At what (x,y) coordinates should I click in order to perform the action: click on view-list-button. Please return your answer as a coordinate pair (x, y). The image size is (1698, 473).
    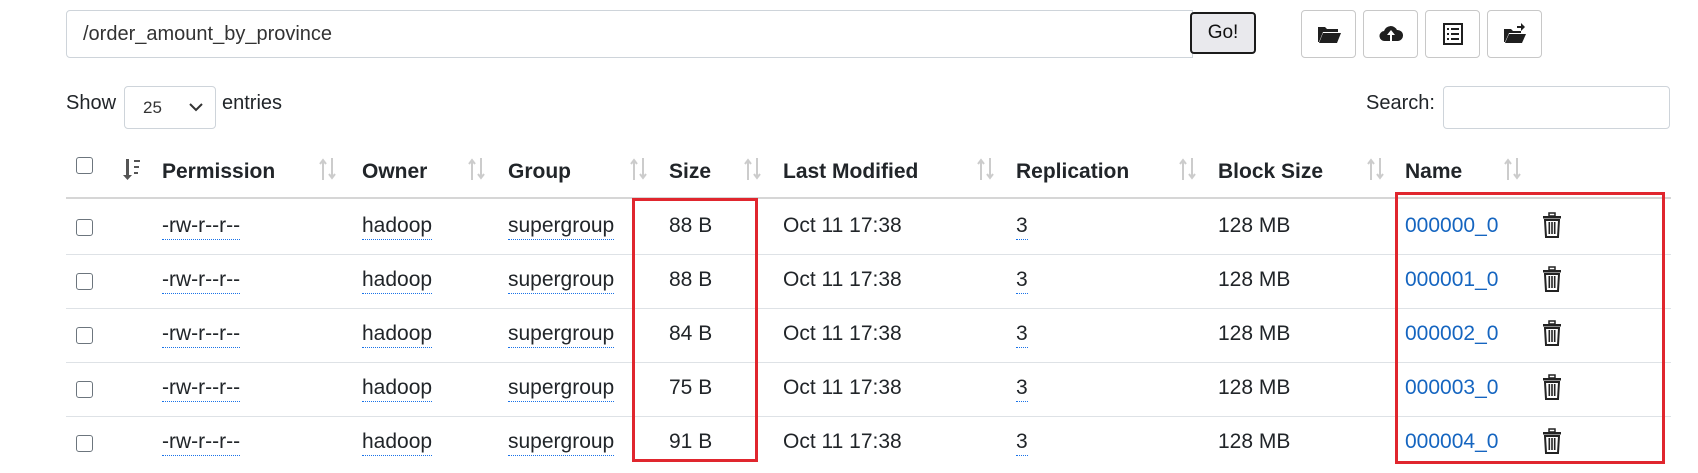
    Looking at the image, I should click on (1452, 34).